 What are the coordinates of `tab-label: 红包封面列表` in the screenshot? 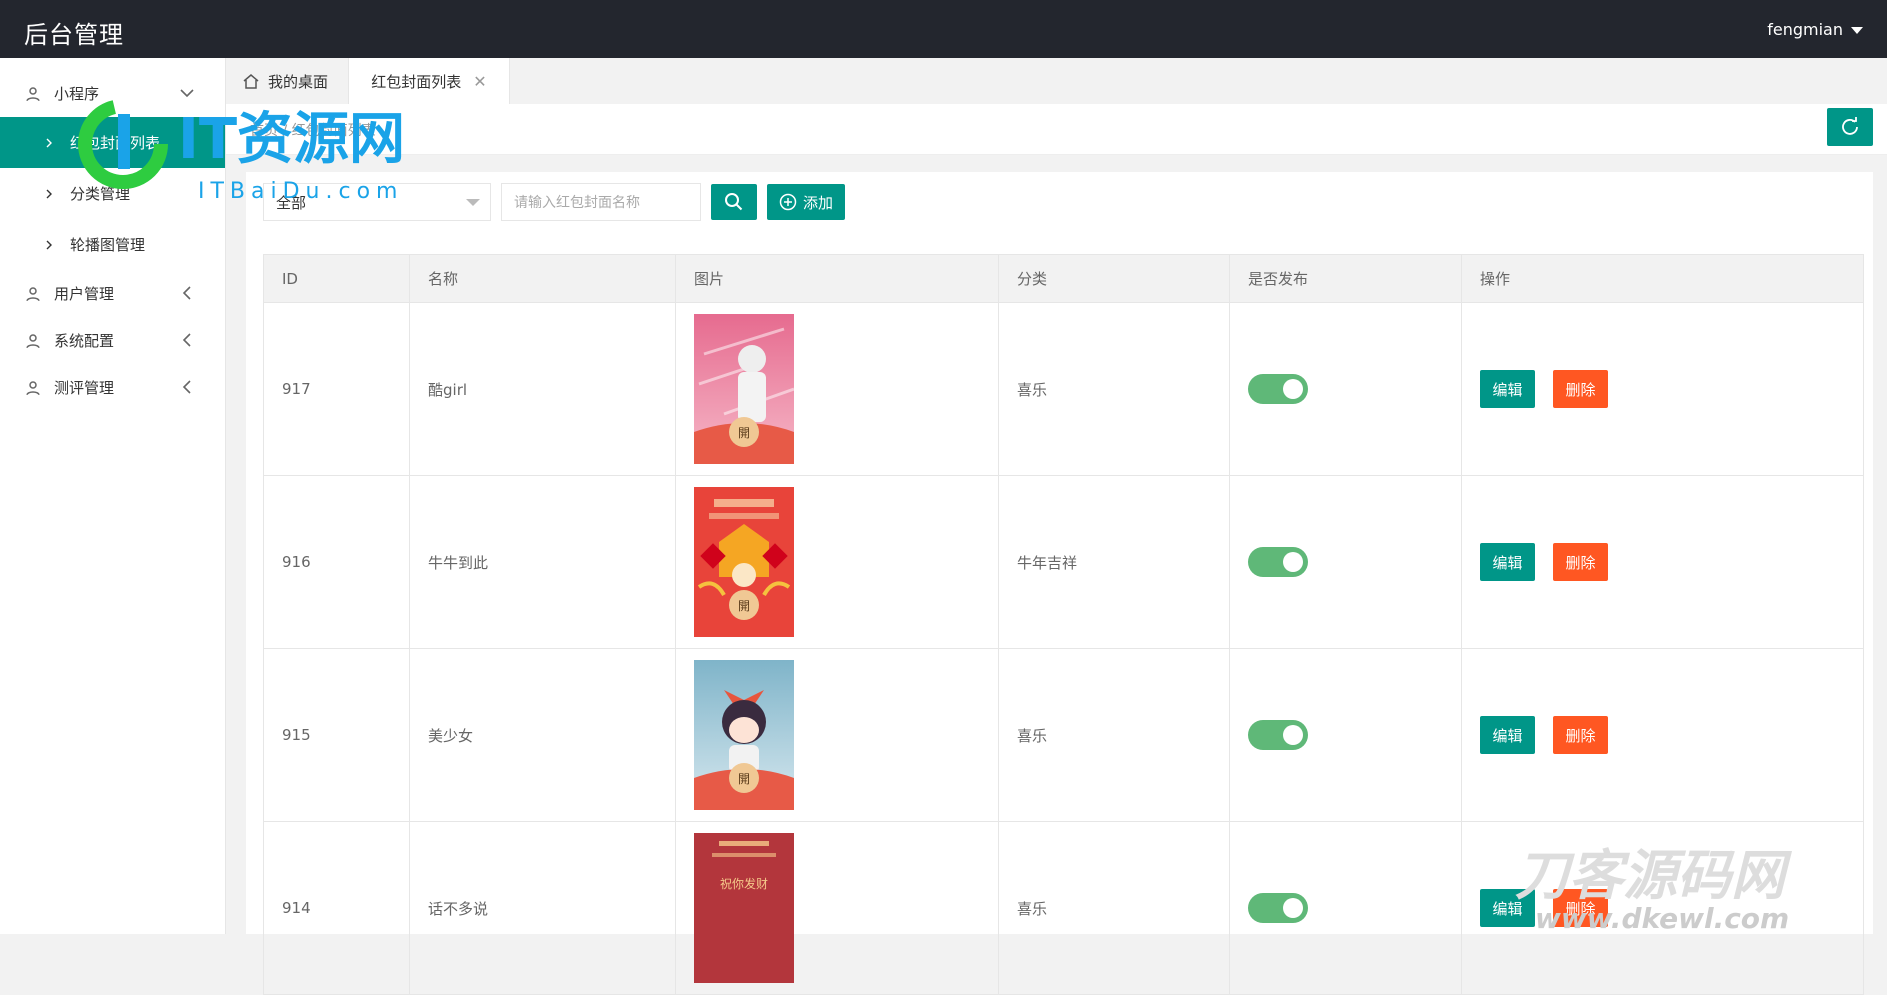 It's located at (416, 81).